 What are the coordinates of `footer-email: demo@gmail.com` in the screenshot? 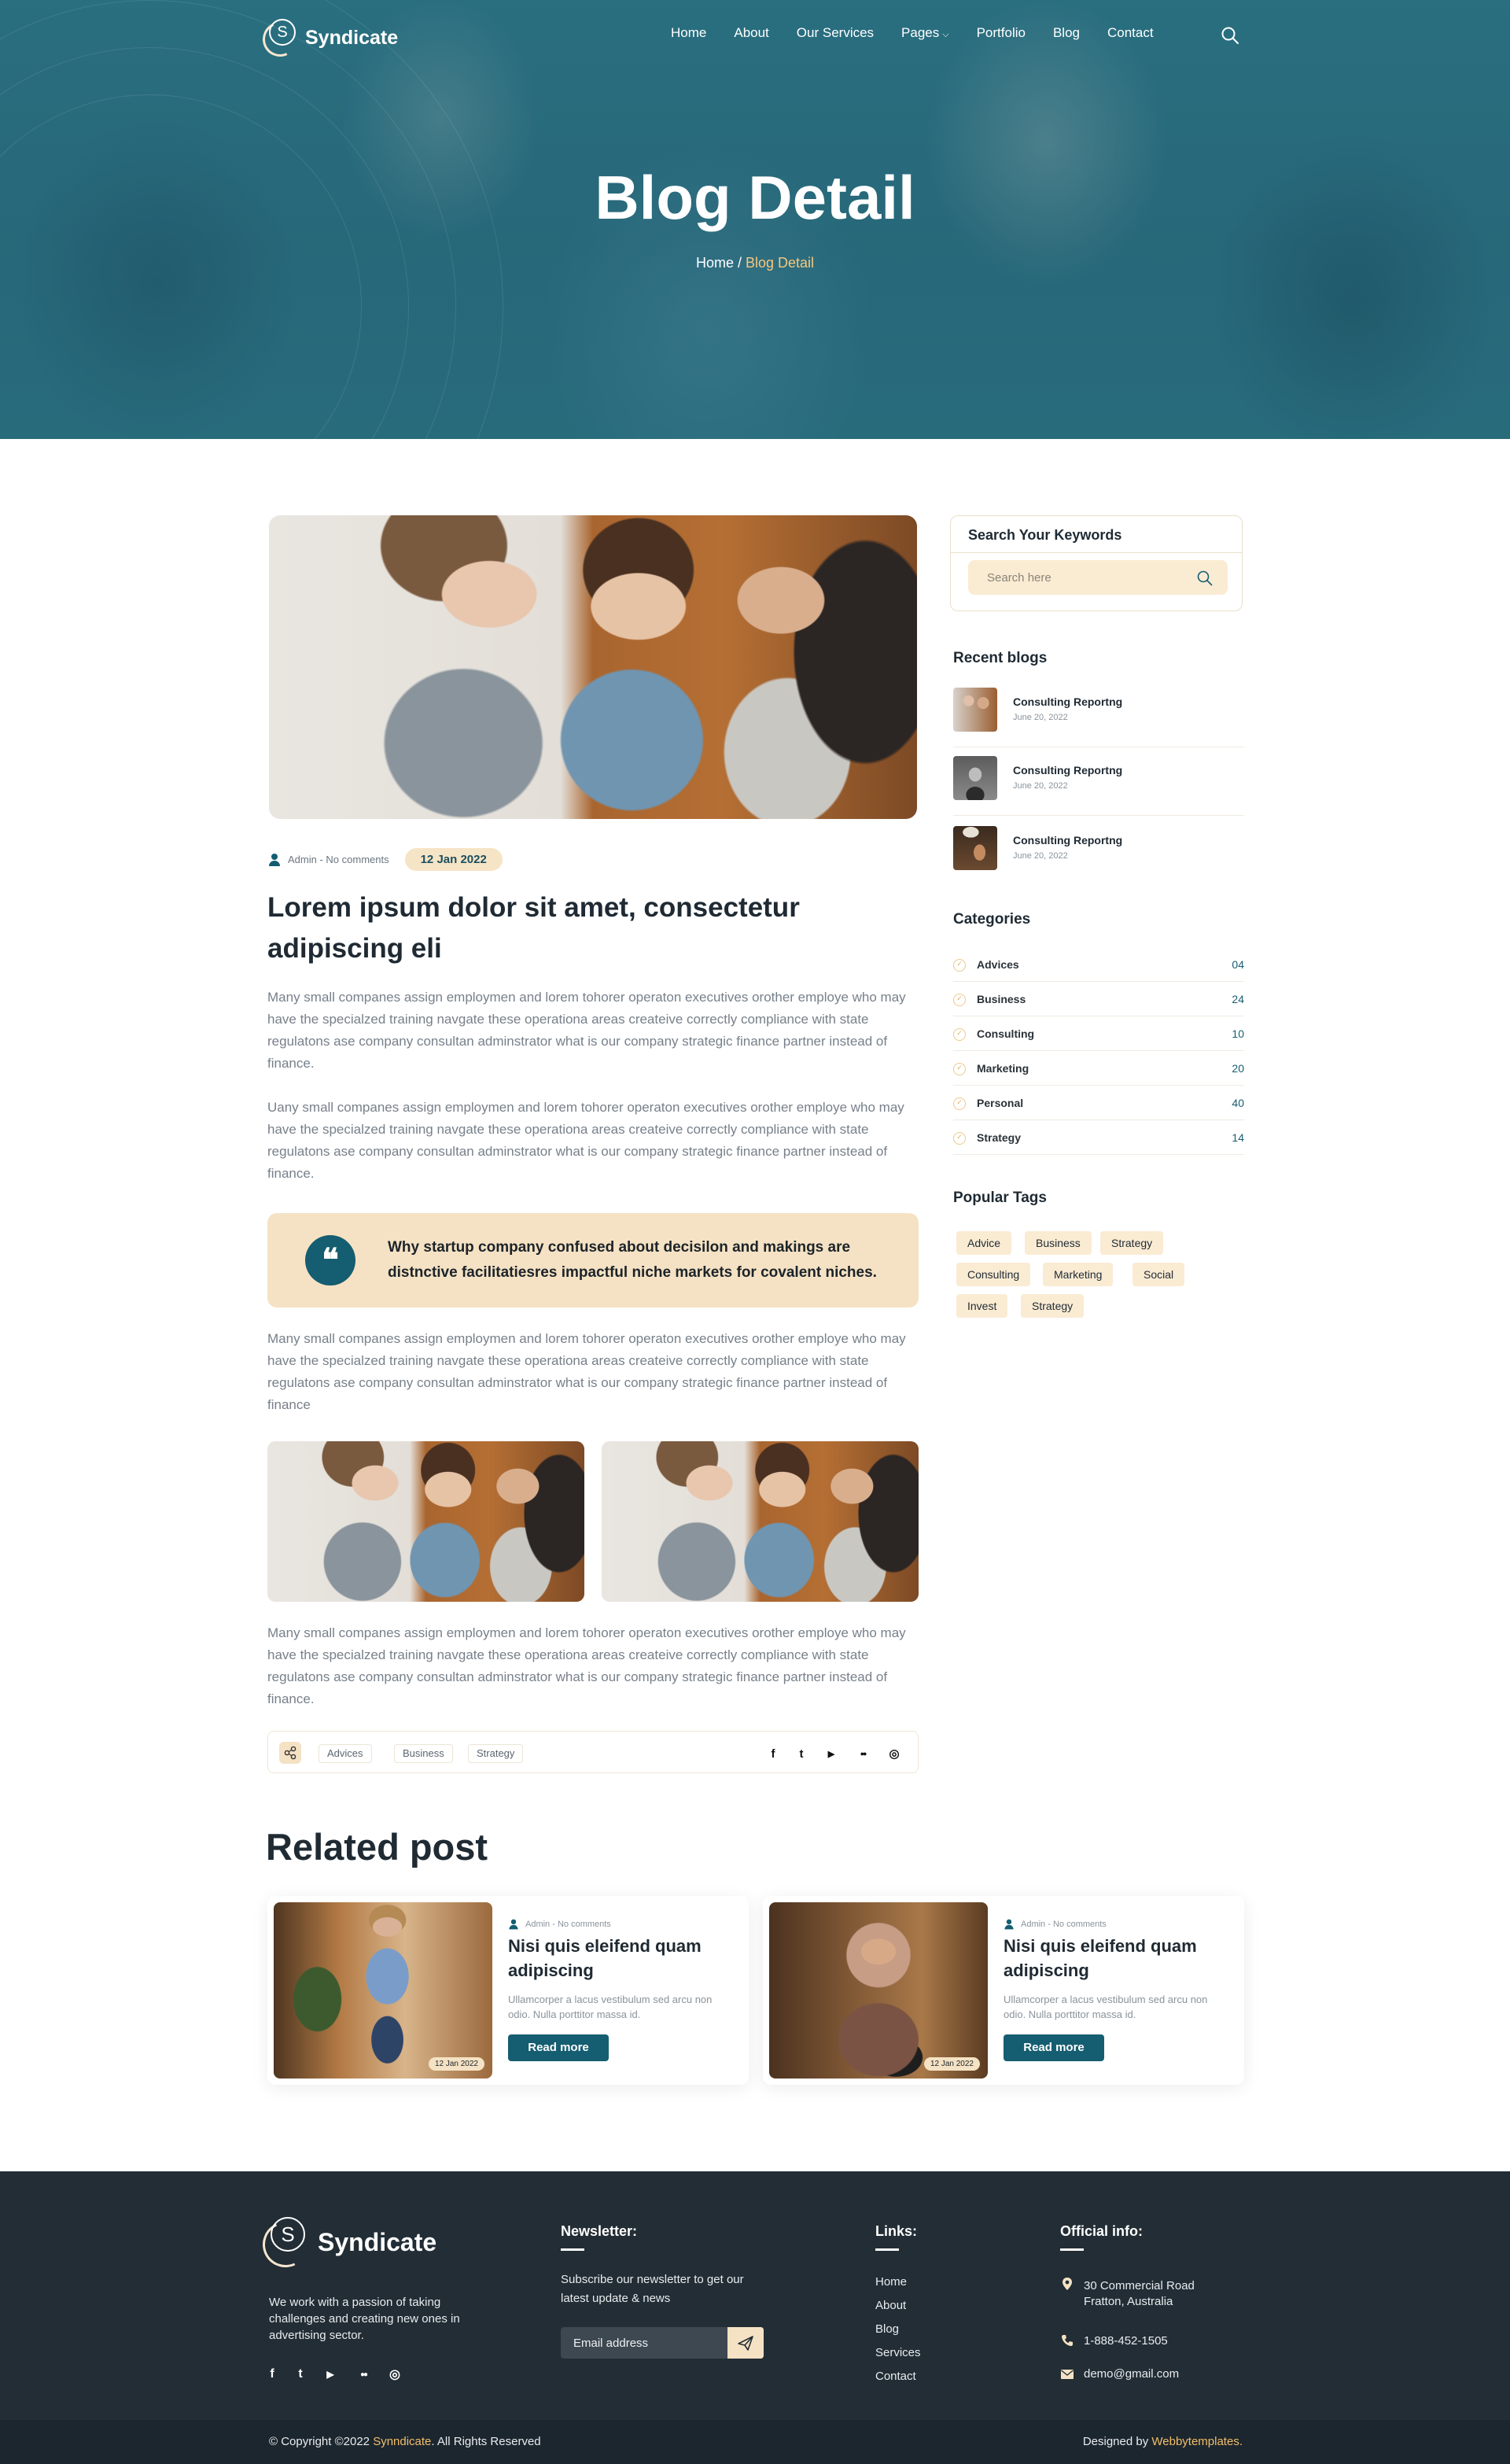 It's located at (1131, 2374).